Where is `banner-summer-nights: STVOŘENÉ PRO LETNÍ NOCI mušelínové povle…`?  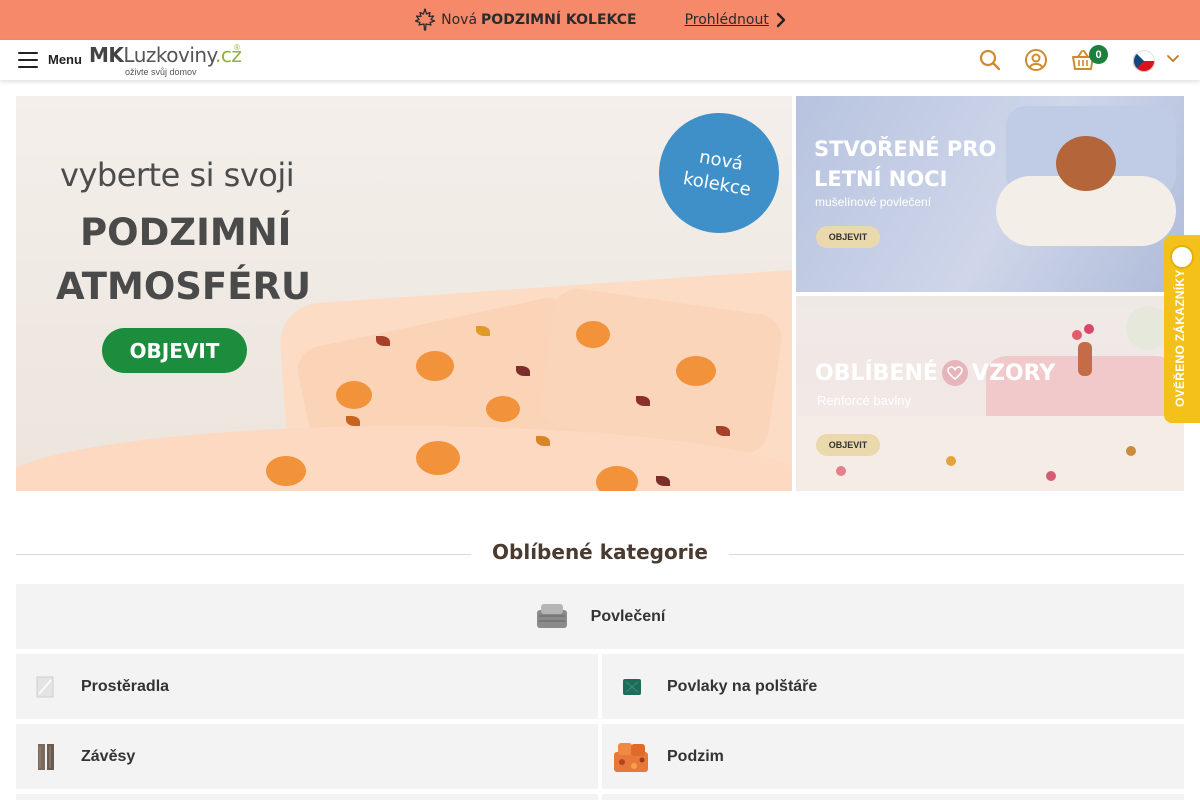 banner-summer-nights: STVOŘENÉ PRO LETNÍ NOCI mušelínové povle… is located at coordinates (990, 194).